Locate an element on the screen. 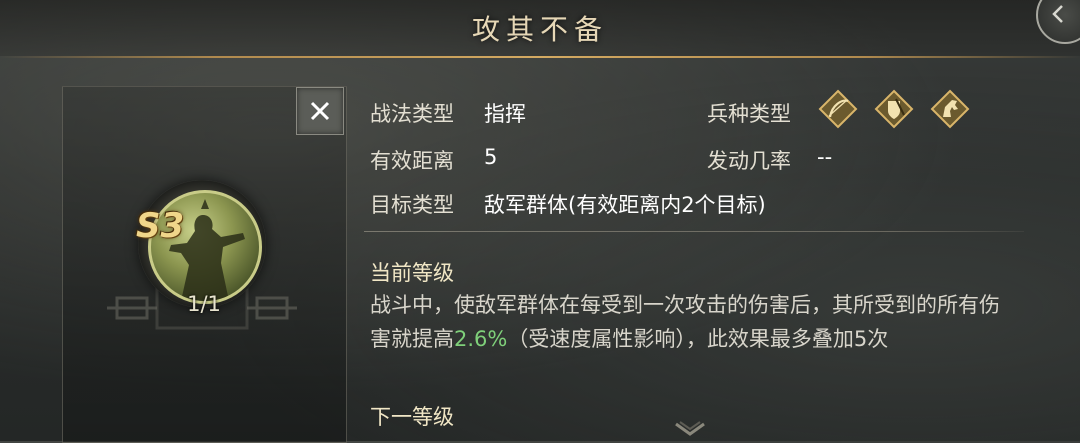 This screenshot has height=443, width=1080. chevron-icon is located at coordinates (1057, 14).